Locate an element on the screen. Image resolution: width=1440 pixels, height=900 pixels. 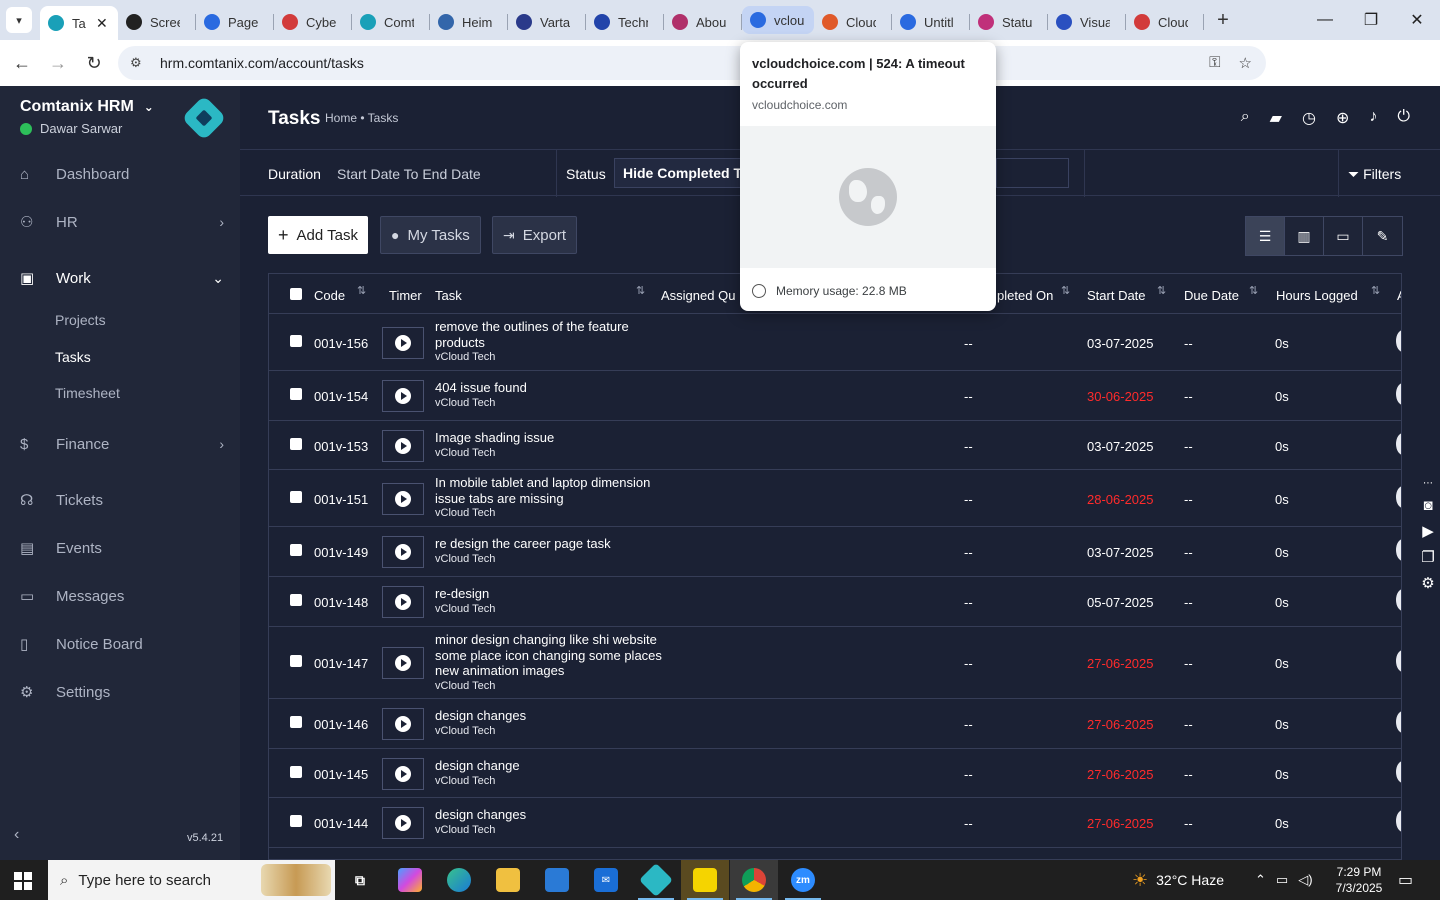
brand-switcher: Comtanix HRM ⌄ is located at coordinates (87, 107).